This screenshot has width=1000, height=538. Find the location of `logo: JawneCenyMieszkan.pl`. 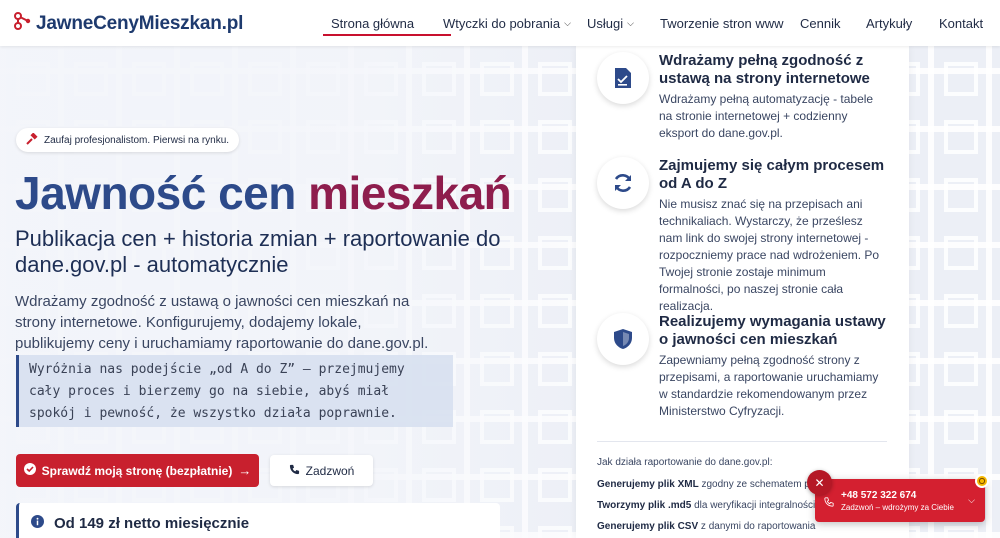

logo: JawneCenyMieszkan.pl is located at coordinates (128, 23).